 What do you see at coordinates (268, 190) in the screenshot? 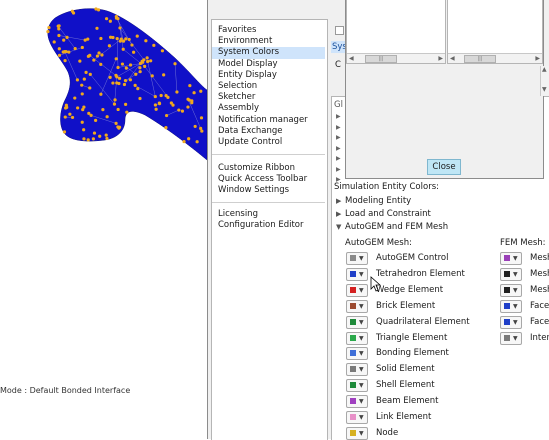
I see `nav-item-window-settings: Window Settings` at bounding box center [268, 190].